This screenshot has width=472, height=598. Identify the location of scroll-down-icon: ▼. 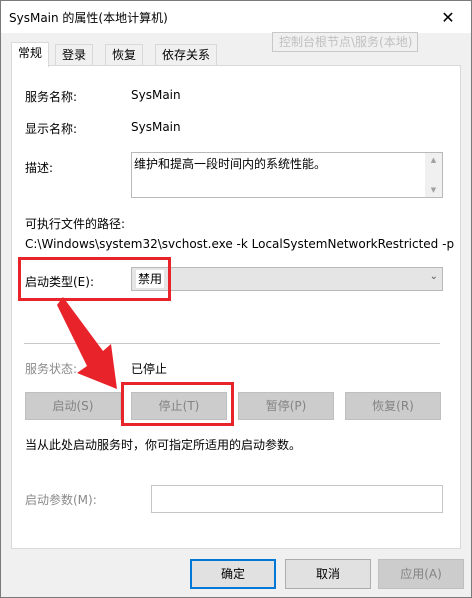
(433, 190).